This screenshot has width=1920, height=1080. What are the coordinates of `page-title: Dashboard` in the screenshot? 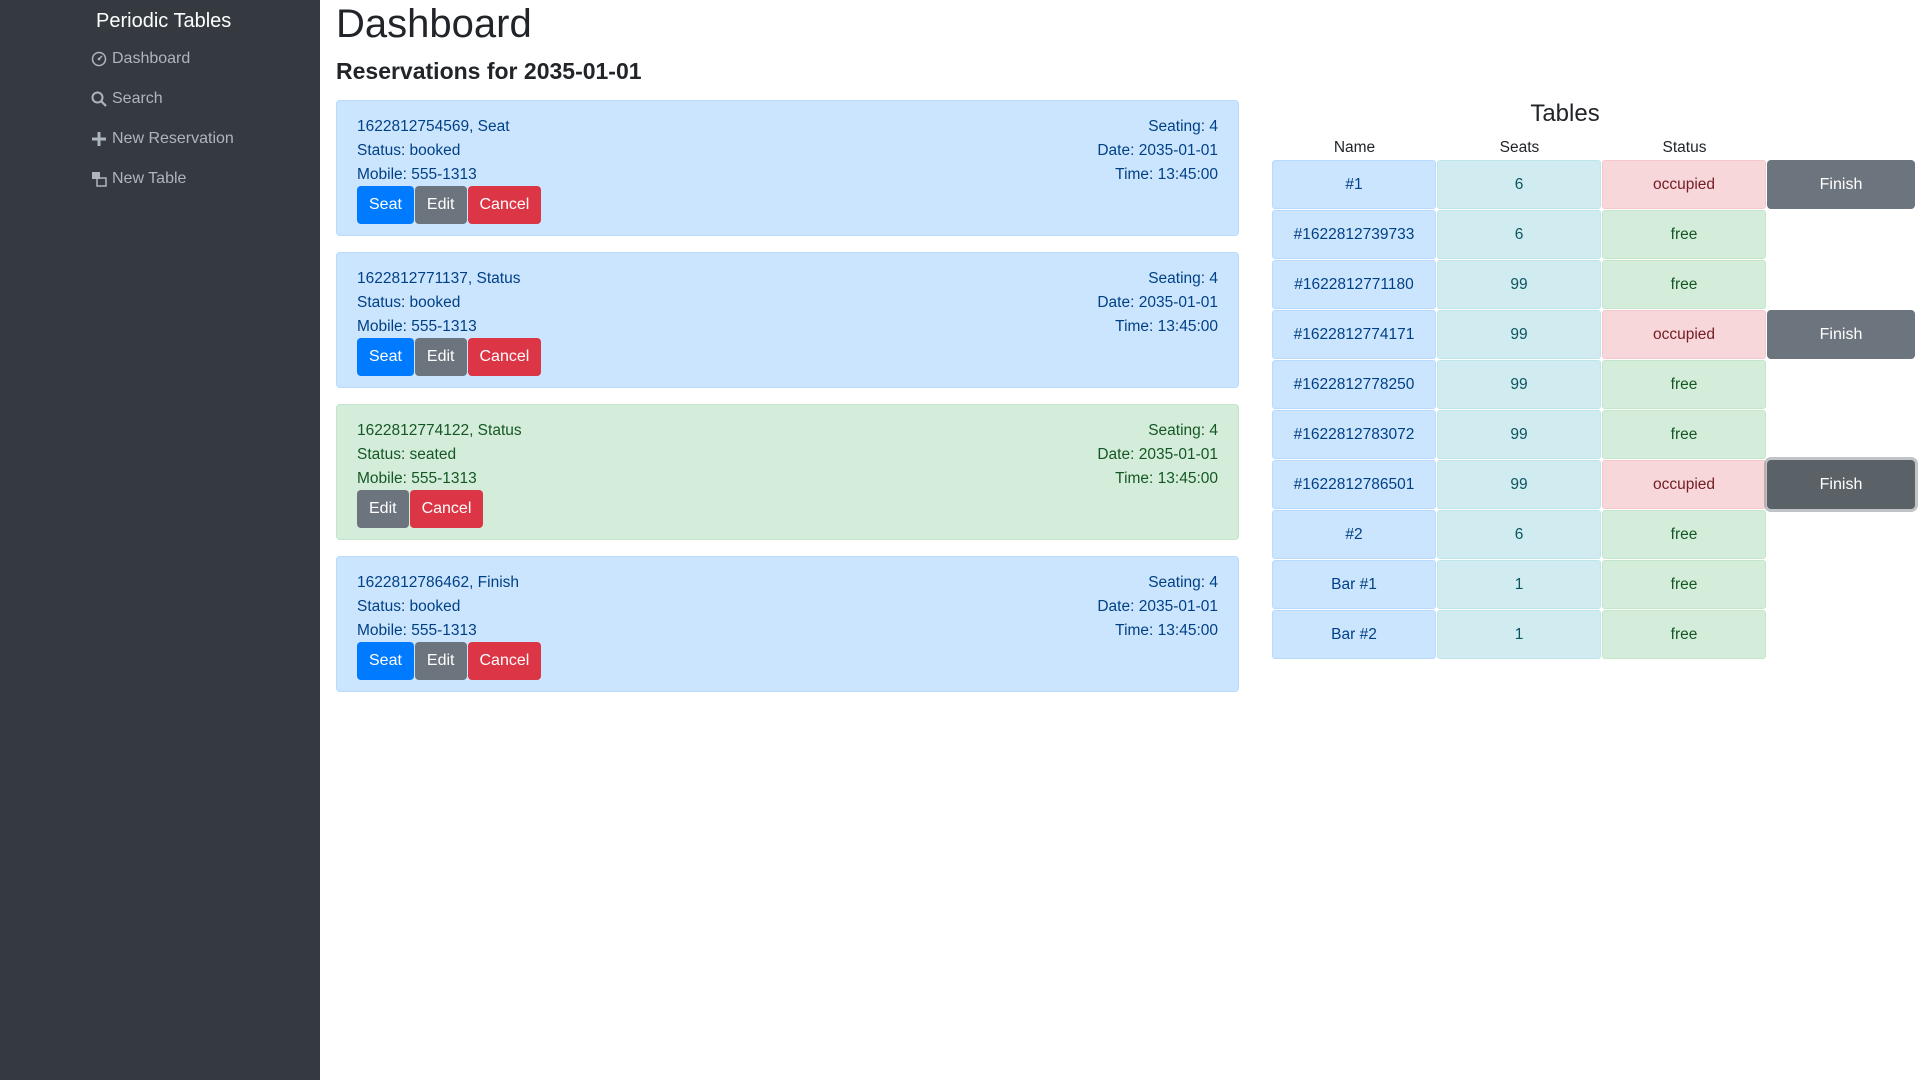 It's located at (434, 24).